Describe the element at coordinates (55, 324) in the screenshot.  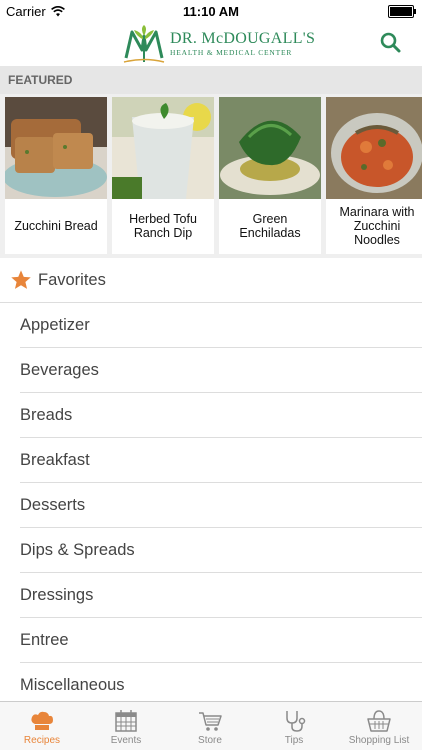
I see `category-label: Appetizer` at that location.